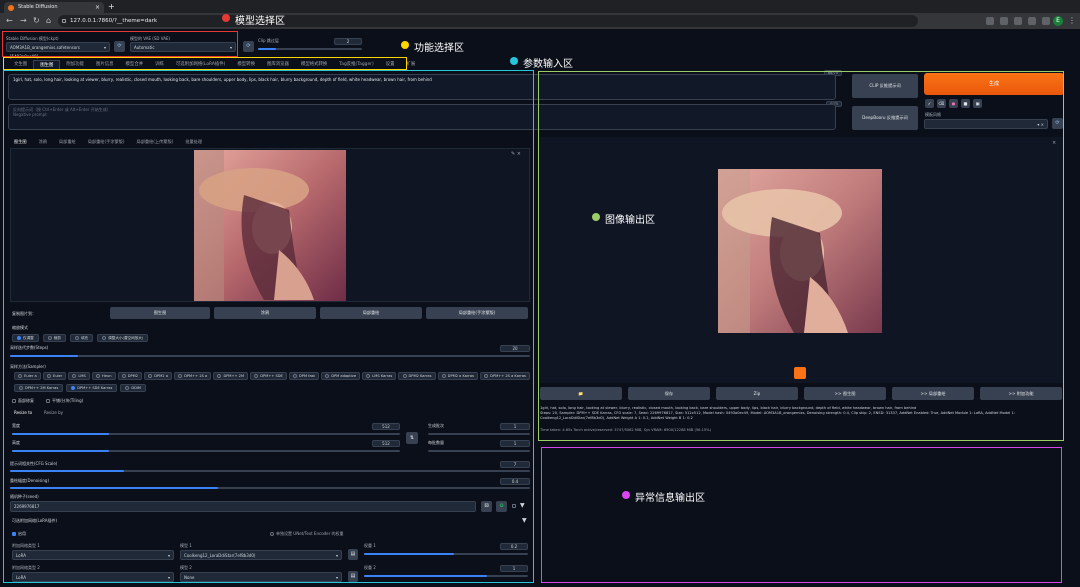 This screenshot has height=587, width=1080. I want to click on output-area-label: 图像输出区, so click(630, 220).